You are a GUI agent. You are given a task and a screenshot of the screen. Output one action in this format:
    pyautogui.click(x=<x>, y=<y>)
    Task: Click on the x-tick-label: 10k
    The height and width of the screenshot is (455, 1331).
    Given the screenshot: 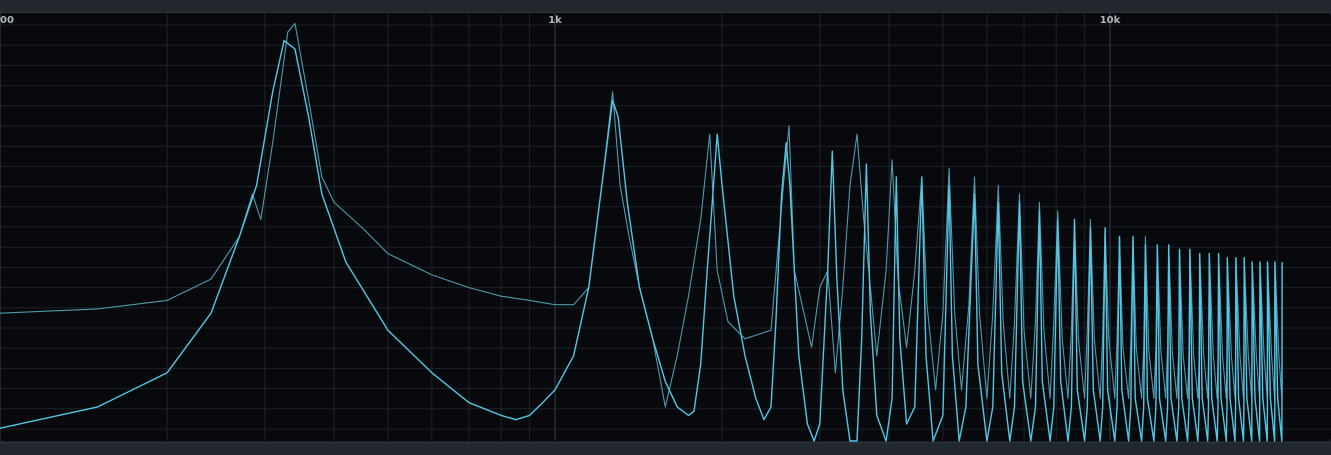 What is the action you would take?
    pyautogui.click(x=1110, y=20)
    